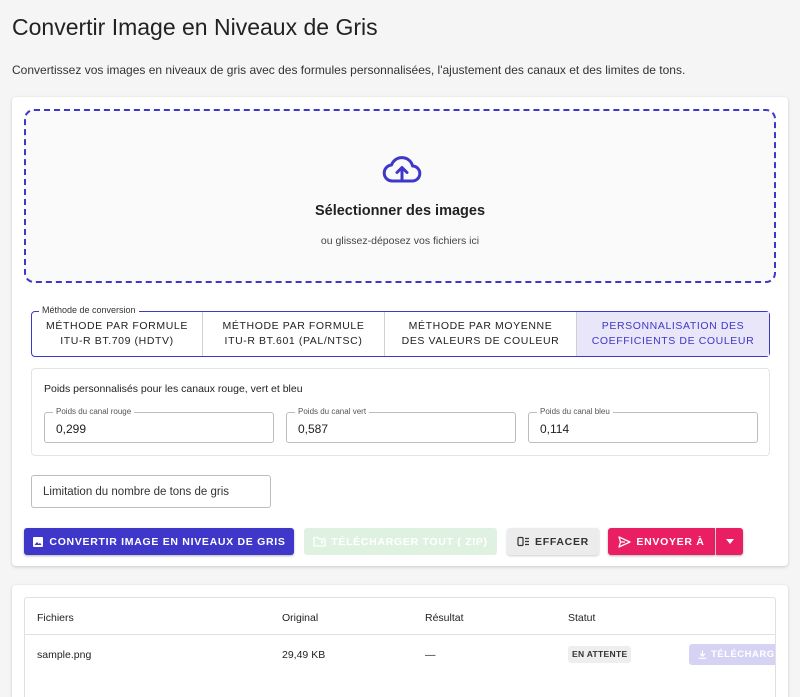  I want to click on clear-list-icon, so click(523, 541).